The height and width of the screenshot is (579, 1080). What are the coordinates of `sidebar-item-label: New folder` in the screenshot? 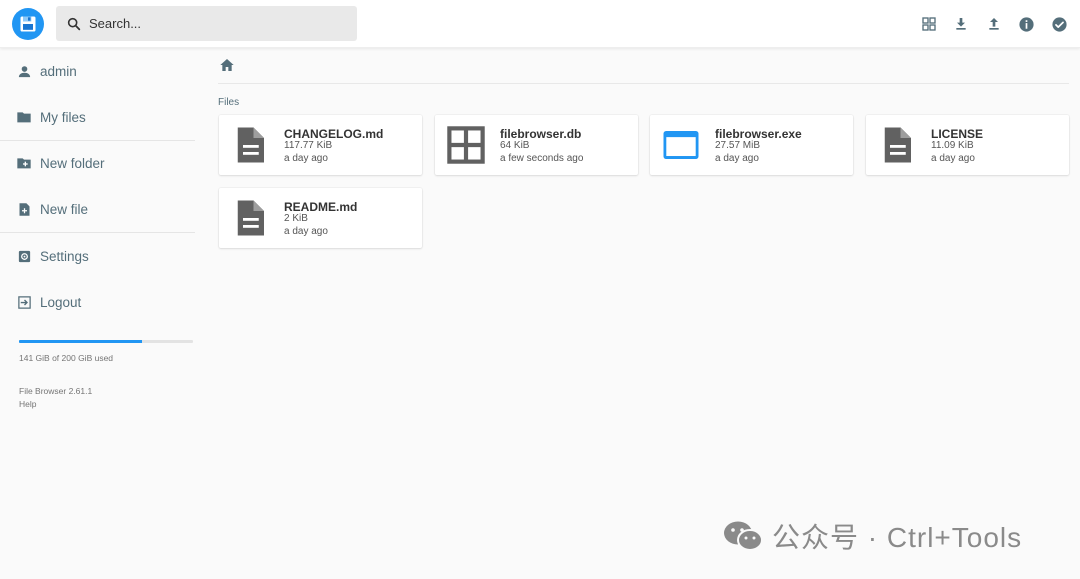 It's located at (72, 163).